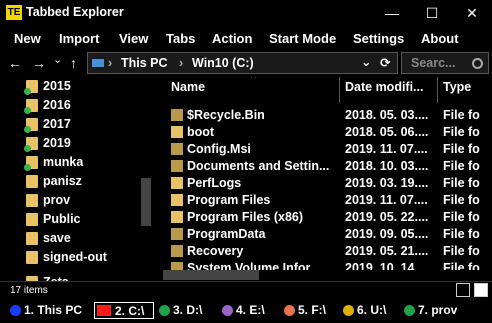 The image size is (492, 323). Describe the element at coordinates (49, 310) in the screenshot. I see `drive-tab-this-pc: 1. This PC` at that location.